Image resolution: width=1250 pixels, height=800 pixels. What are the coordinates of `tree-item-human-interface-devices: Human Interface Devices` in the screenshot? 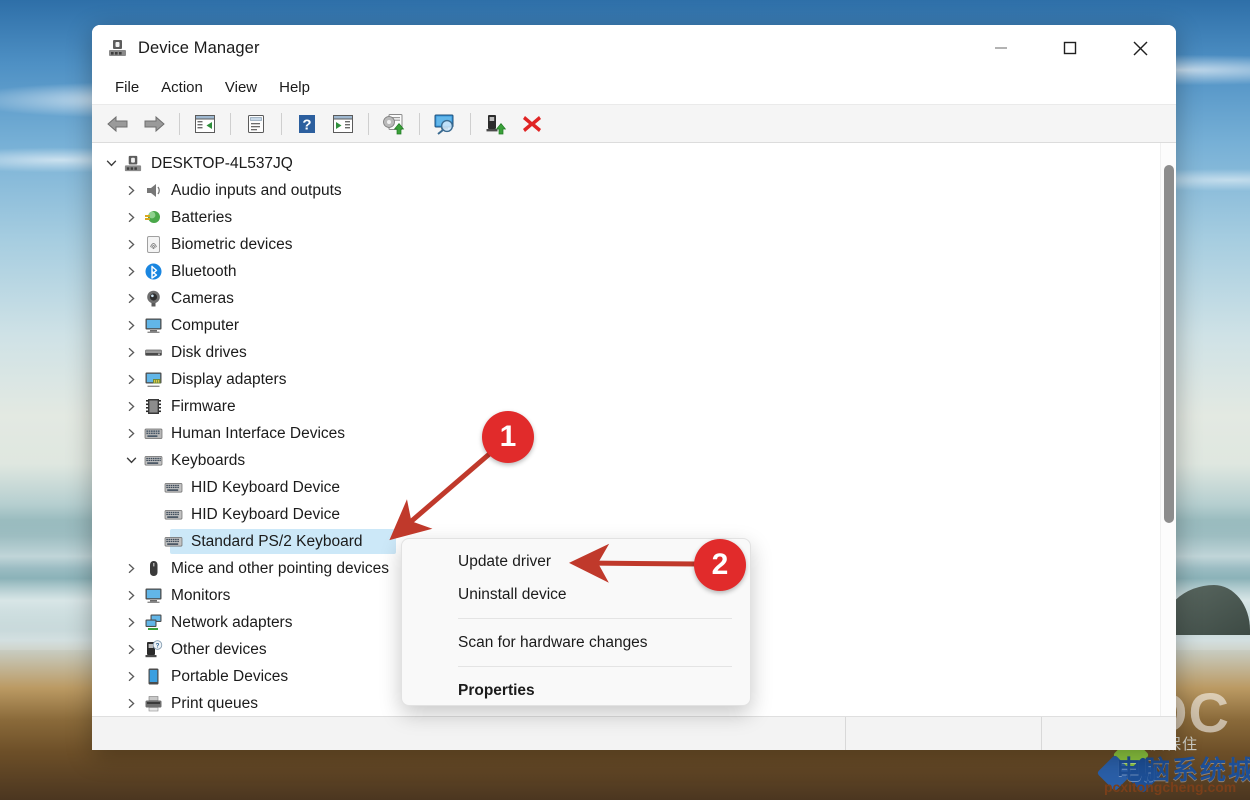 It's located at (626, 433).